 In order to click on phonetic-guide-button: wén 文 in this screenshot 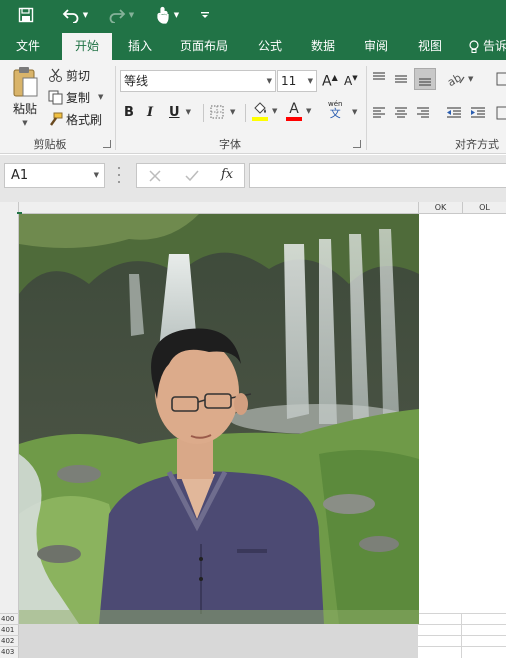, I will do `click(335, 111)`.